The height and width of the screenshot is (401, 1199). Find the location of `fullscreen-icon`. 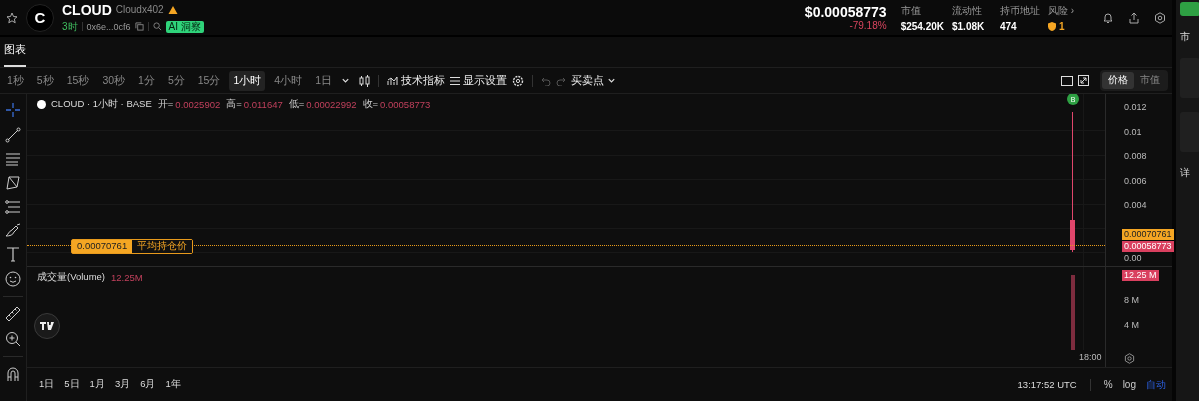

fullscreen-icon is located at coordinates (1083, 80).